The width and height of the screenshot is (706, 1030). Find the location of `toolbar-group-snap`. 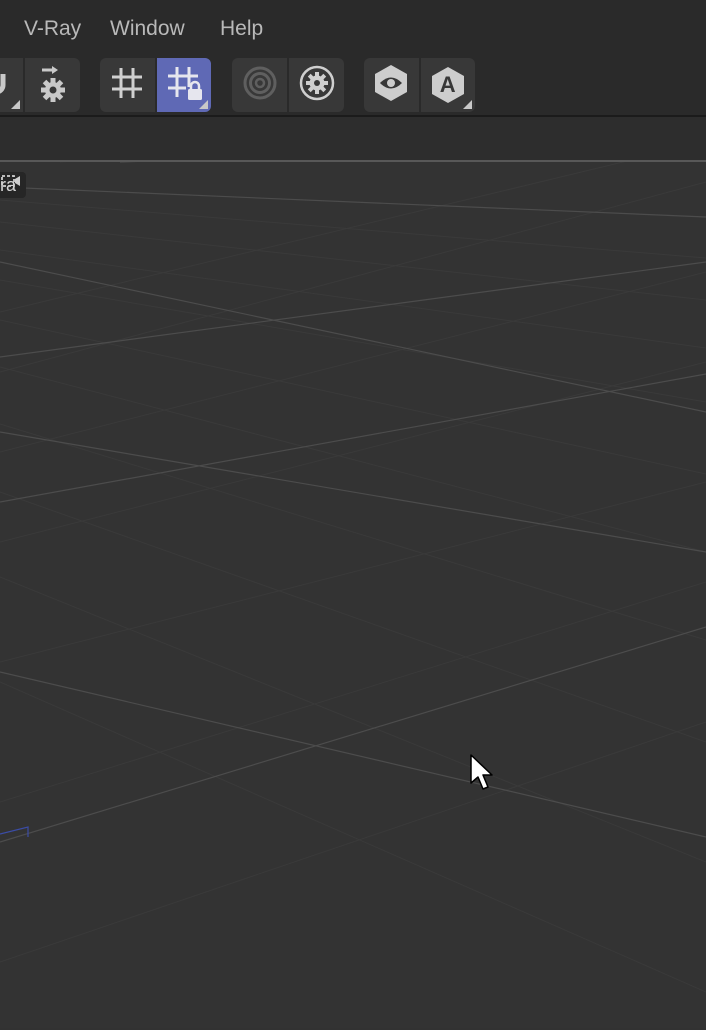

toolbar-group-snap is located at coordinates (40, 85).